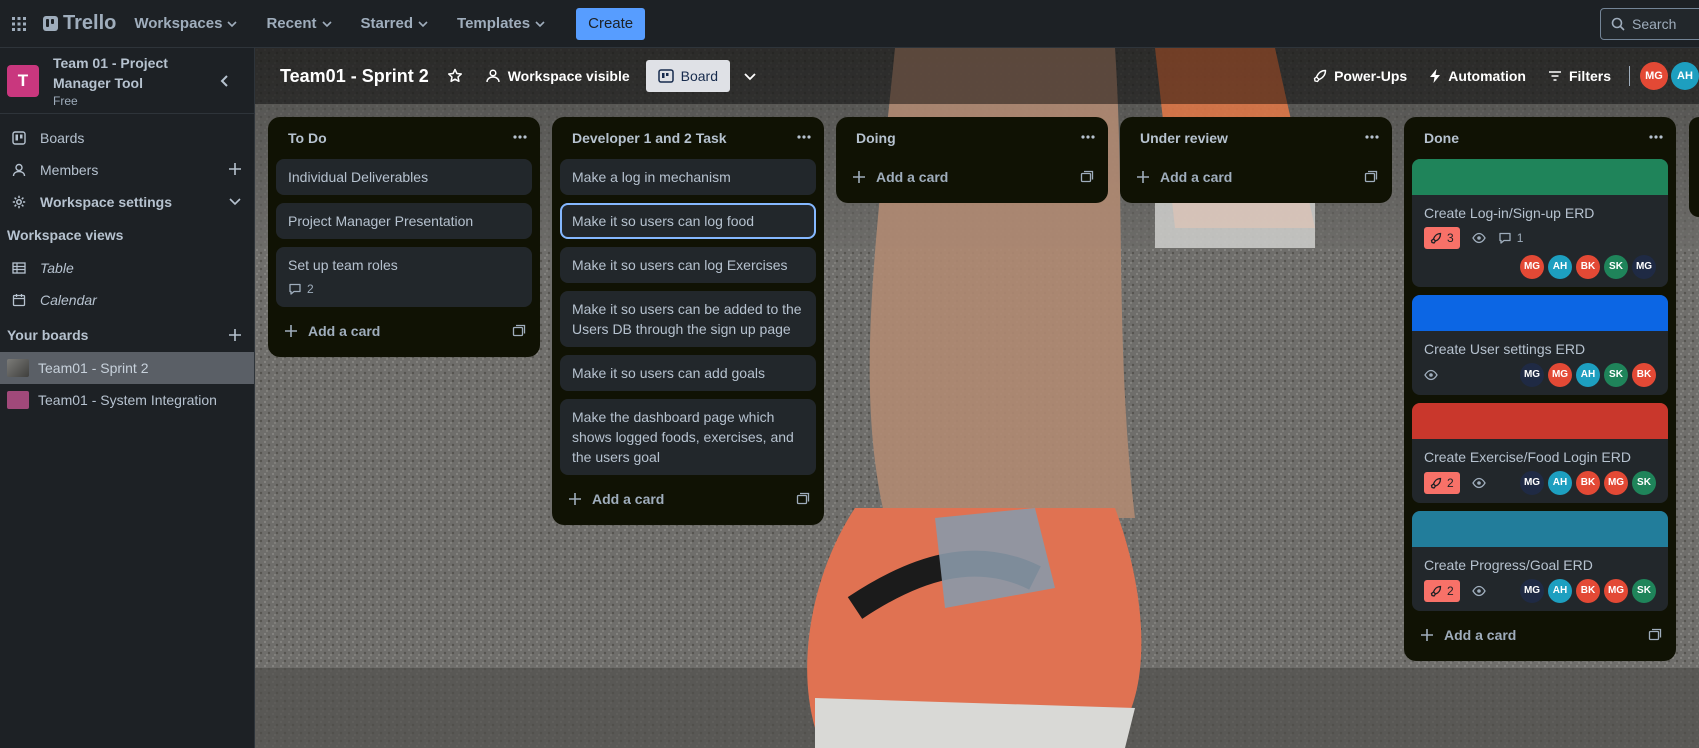  Describe the element at coordinates (1360, 76) in the screenshot. I see `power-ups-button: Power-Ups` at that location.